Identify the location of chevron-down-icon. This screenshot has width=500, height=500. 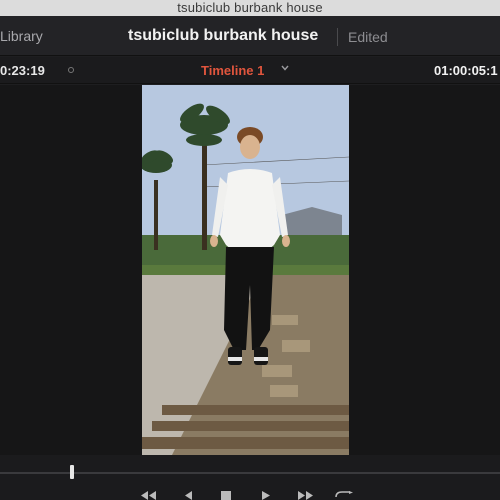
(285, 68).